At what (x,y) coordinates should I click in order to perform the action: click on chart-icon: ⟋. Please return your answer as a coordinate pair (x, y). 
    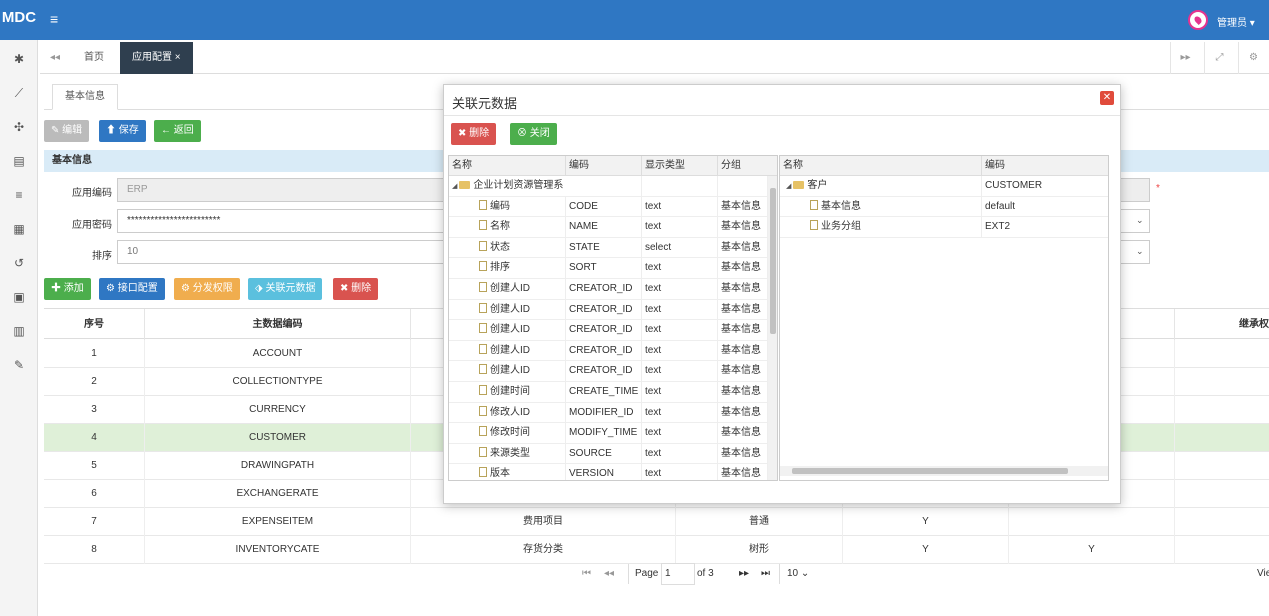
    Looking at the image, I should click on (19, 93).